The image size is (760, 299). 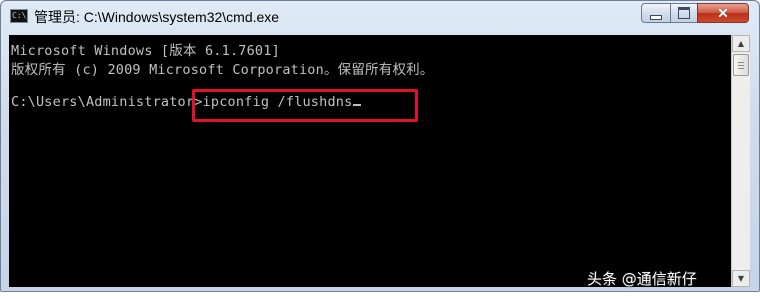 I want to click on maximize-button, so click(x=684, y=13).